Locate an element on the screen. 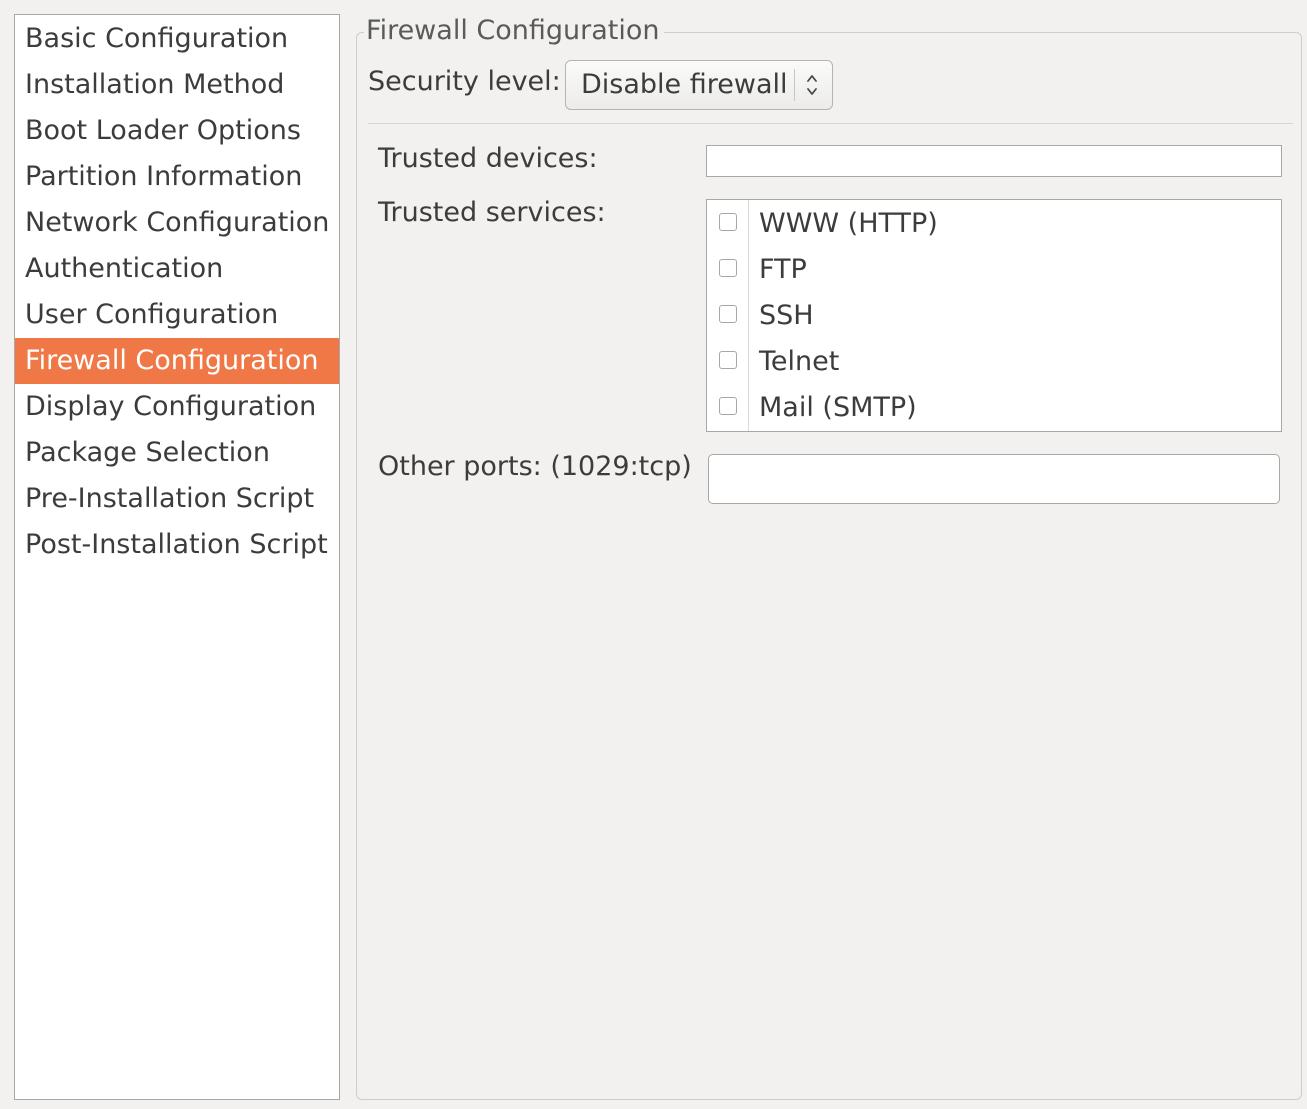 The image size is (1307, 1109). sidebar-item-partition-information: Partition Information is located at coordinates (177, 177).